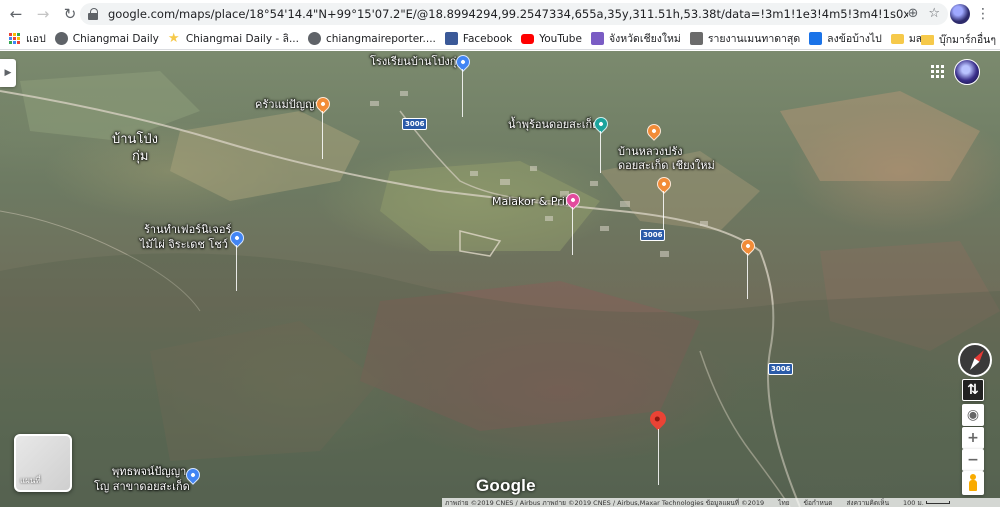 Image resolution: width=1000 pixels, height=507 pixels. What do you see at coordinates (967, 40) in the screenshot?
I see `other-bookmarks-label: บุ๊กมาร์กอื่นๆ` at bounding box center [967, 40].